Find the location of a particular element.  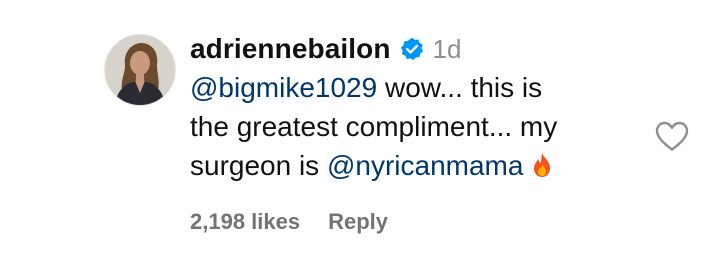

comment-meta: 2,198 likes Reply is located at coordinates (415, 222).